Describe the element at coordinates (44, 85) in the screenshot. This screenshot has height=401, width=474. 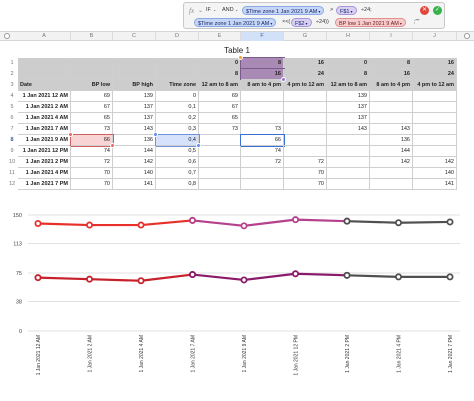
I see `header-cell-r3-c0: Date` at that location.